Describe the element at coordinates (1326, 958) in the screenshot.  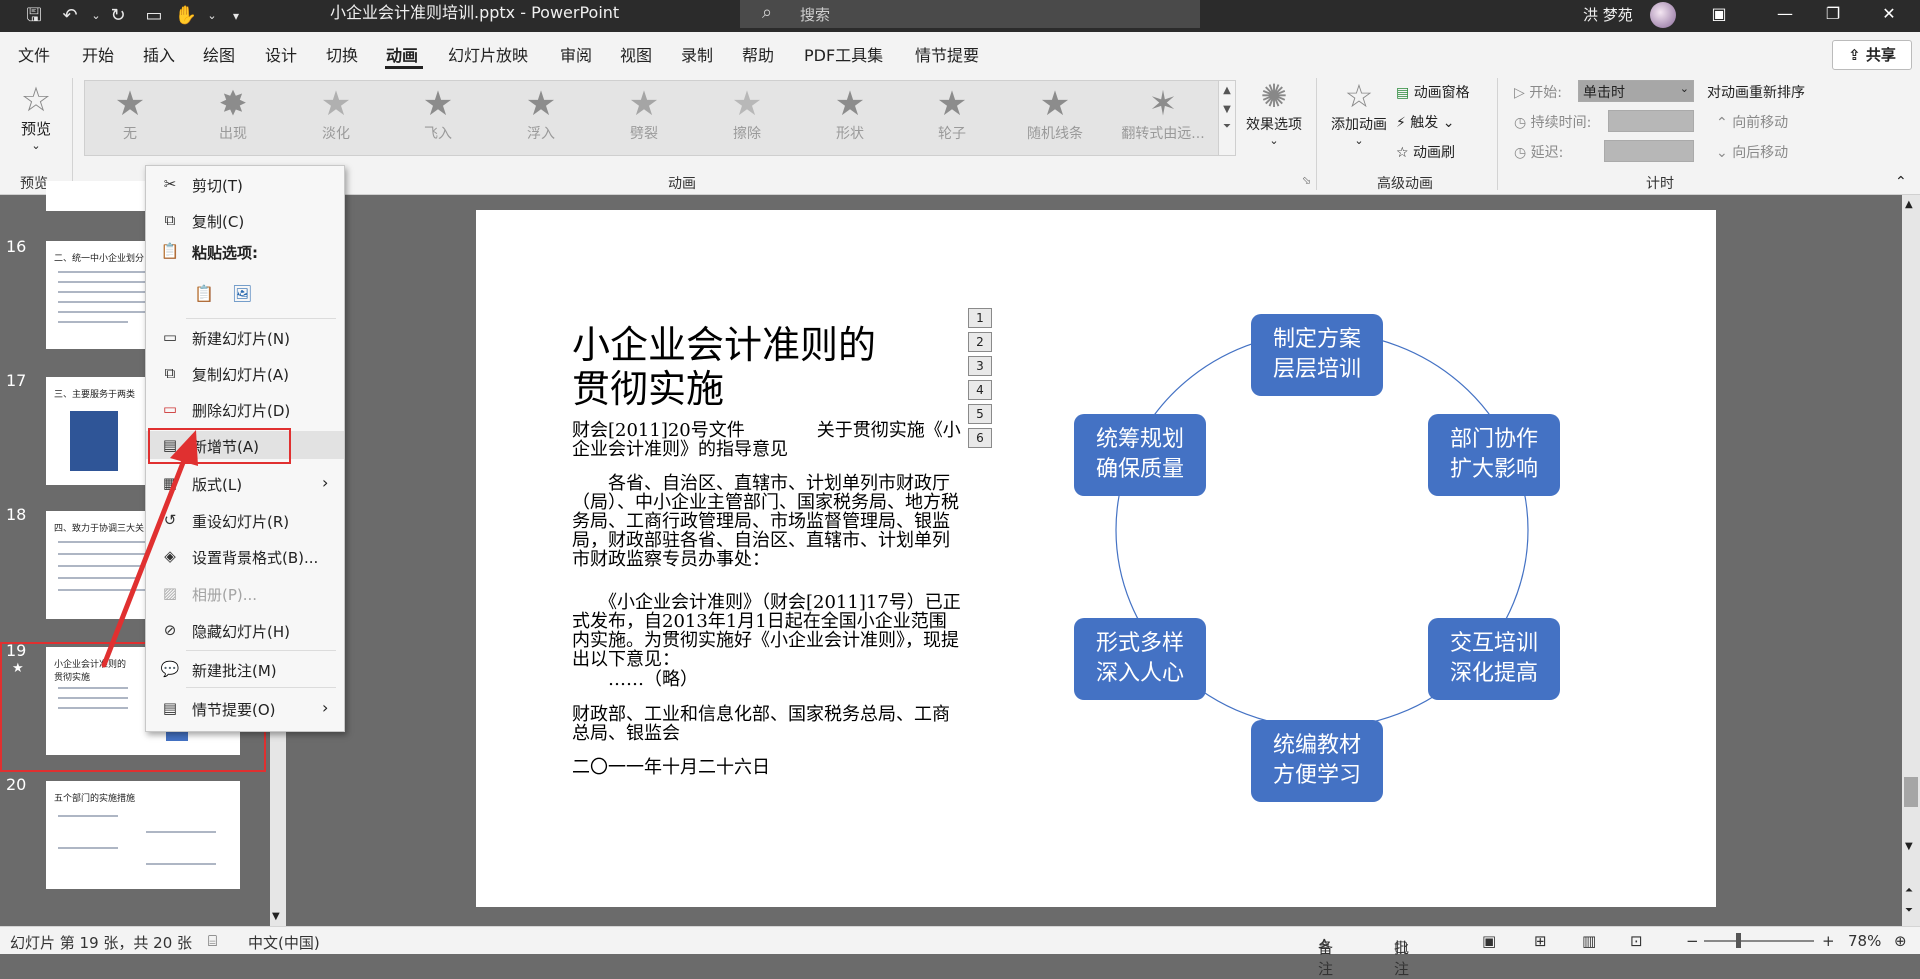
I see `notes-label: 备注` at that location.